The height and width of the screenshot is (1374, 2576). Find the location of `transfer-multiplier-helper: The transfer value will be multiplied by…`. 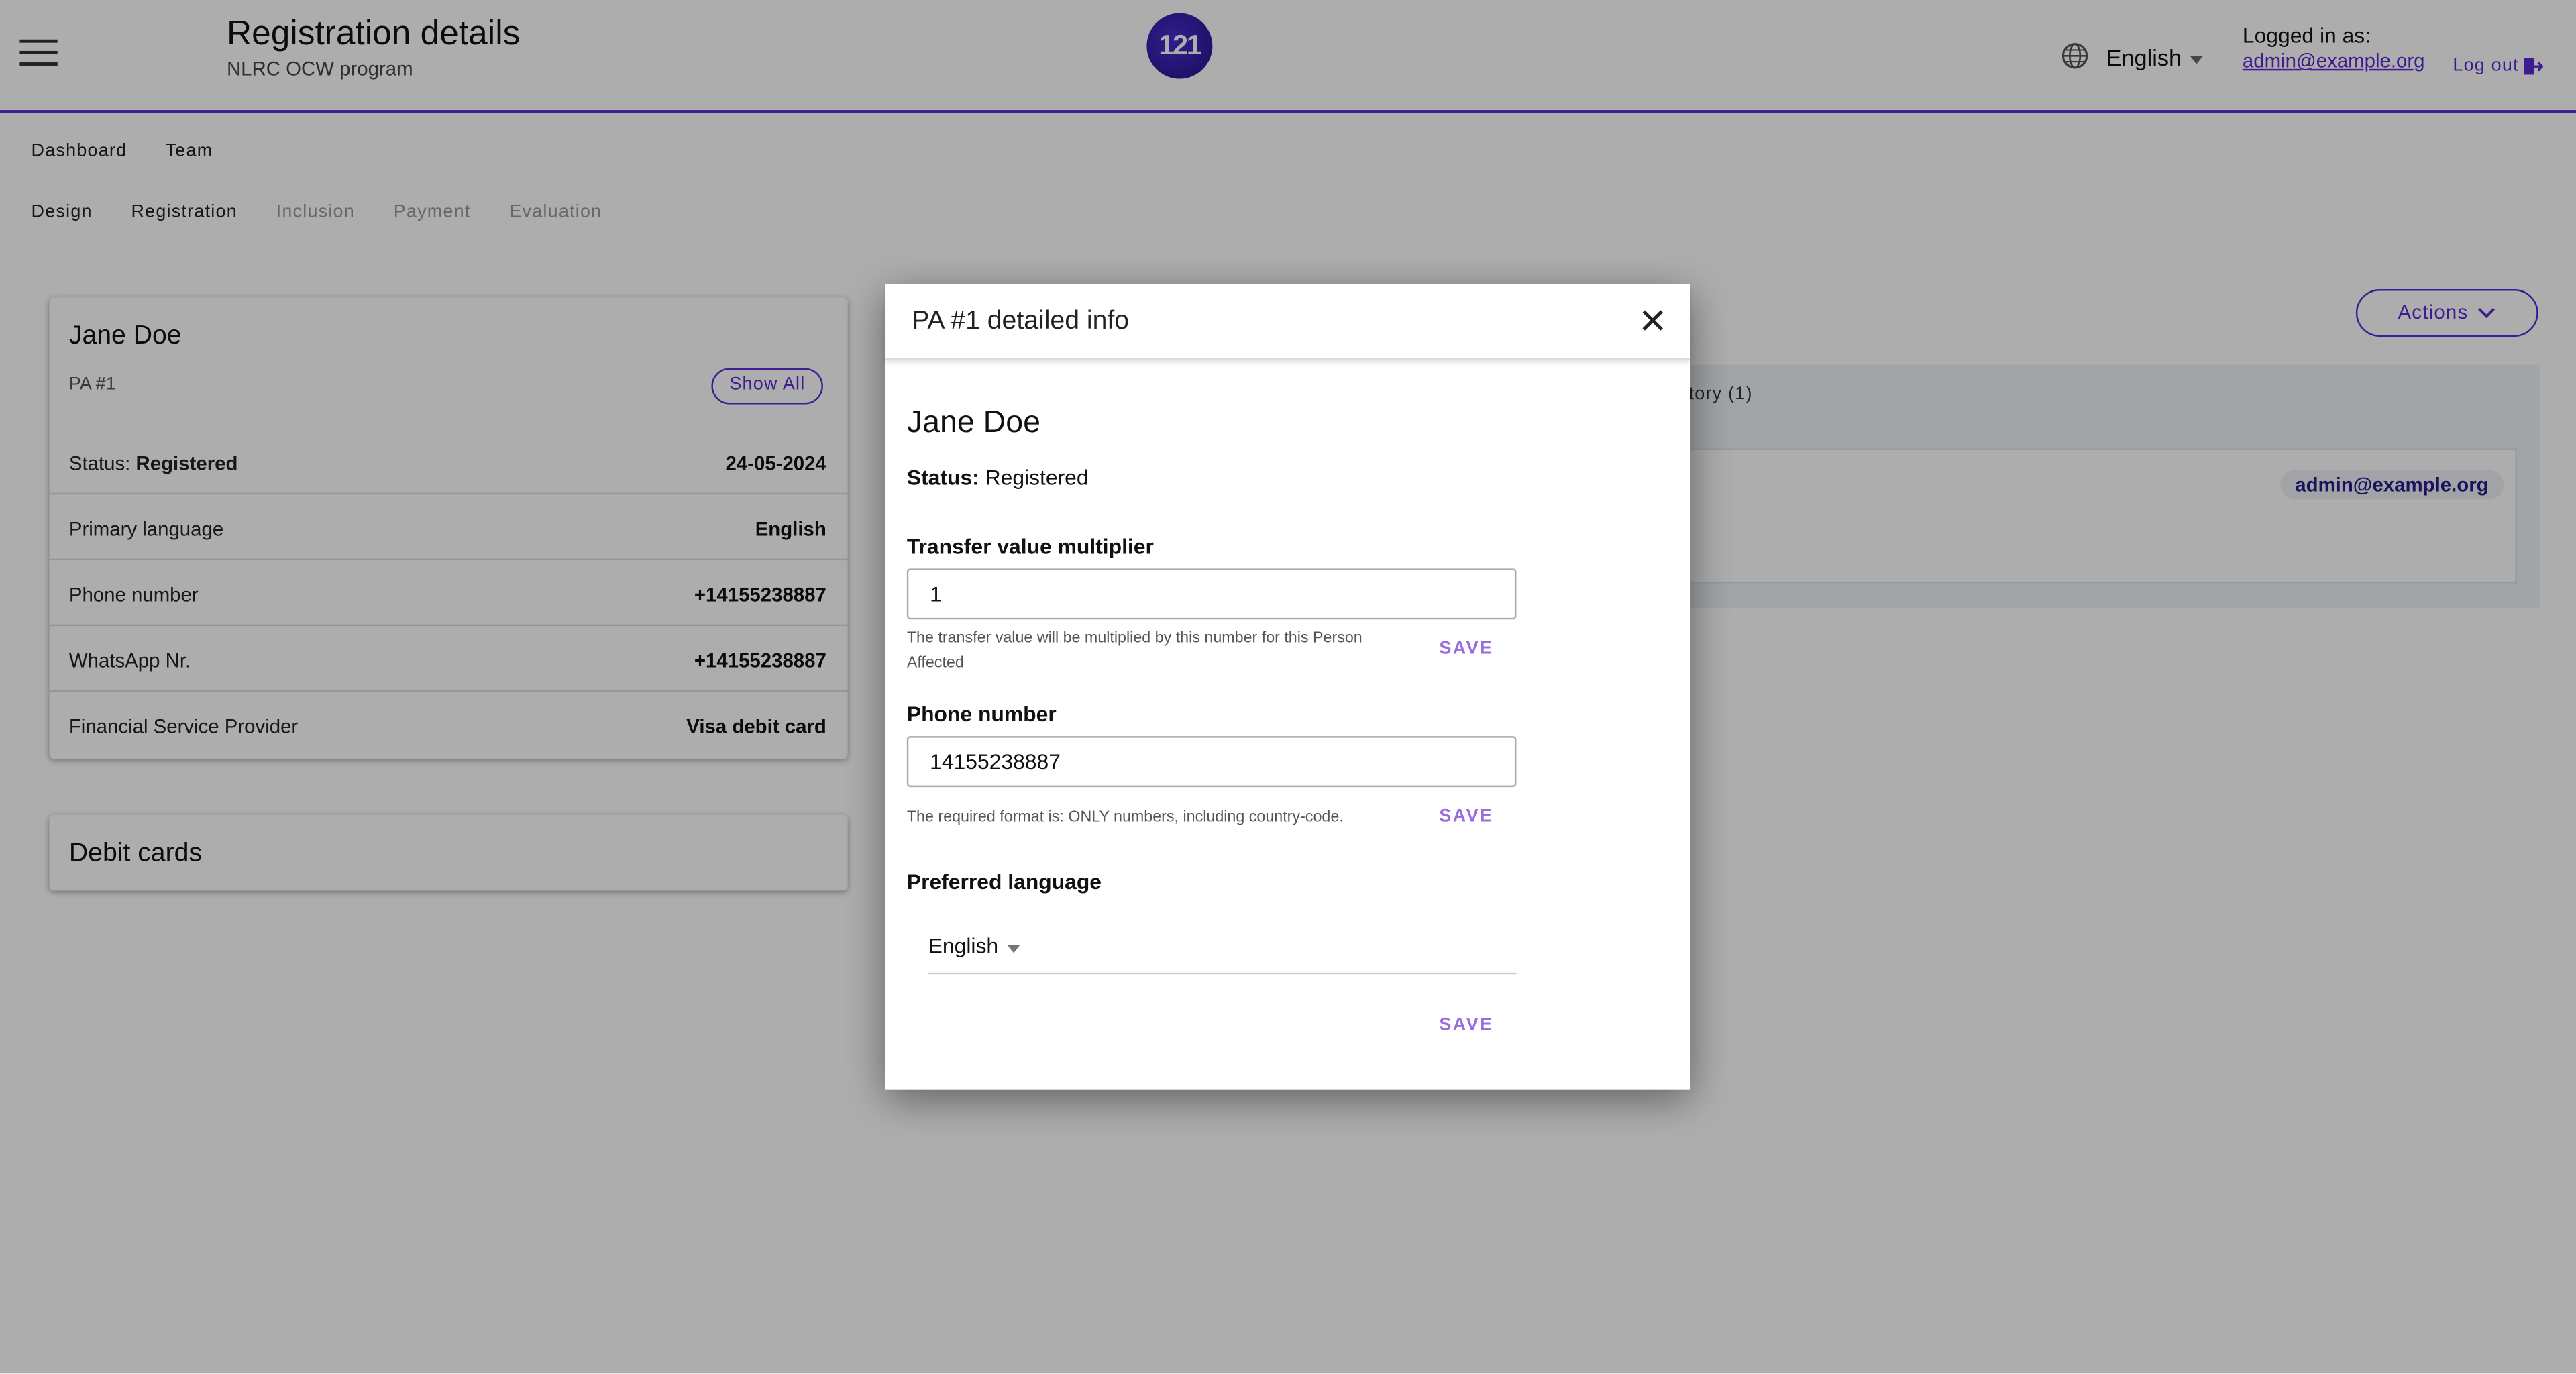

transfer-multiplier-helper: The transfer value will be multiplied by… is located at coordinates (1134, 650).